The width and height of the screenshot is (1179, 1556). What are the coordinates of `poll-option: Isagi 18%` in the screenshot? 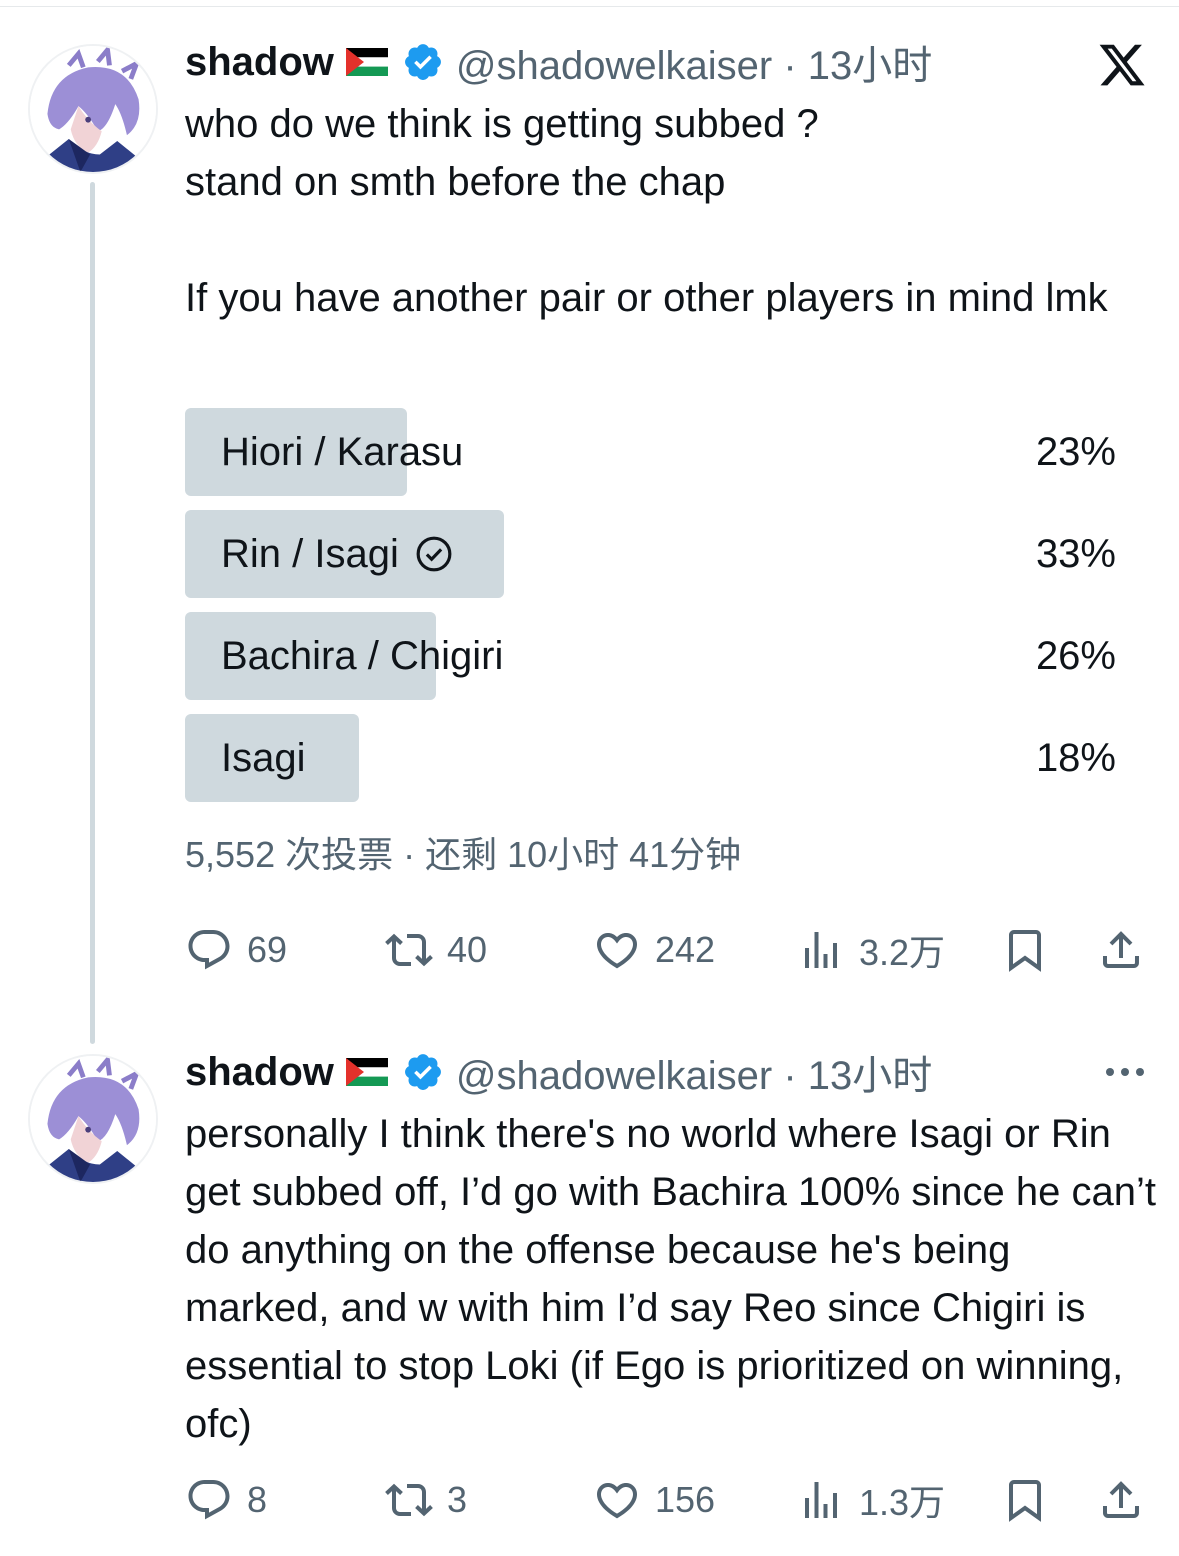 It's located at (652, 758).